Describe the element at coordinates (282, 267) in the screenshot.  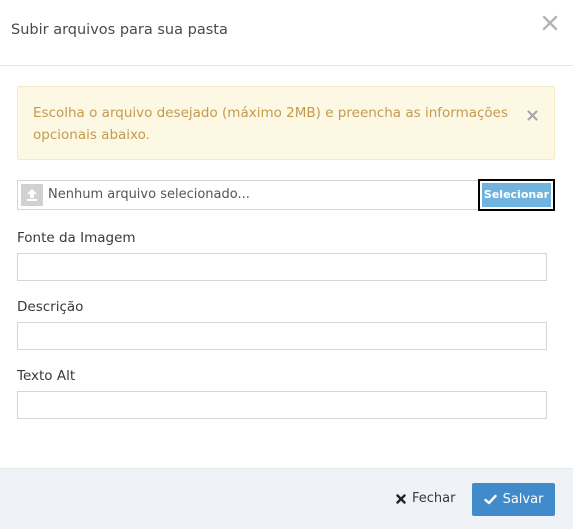
I see `image-source-field` at that location.